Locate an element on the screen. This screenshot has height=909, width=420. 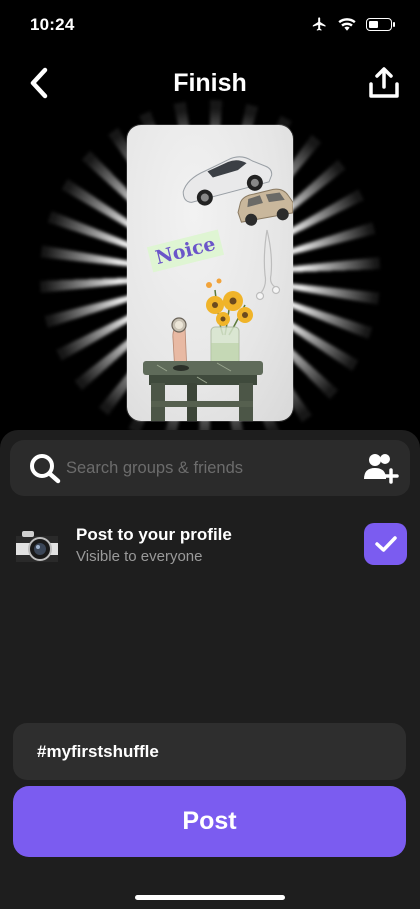
collage-preview: Noice is located at coordinates (210, 273).